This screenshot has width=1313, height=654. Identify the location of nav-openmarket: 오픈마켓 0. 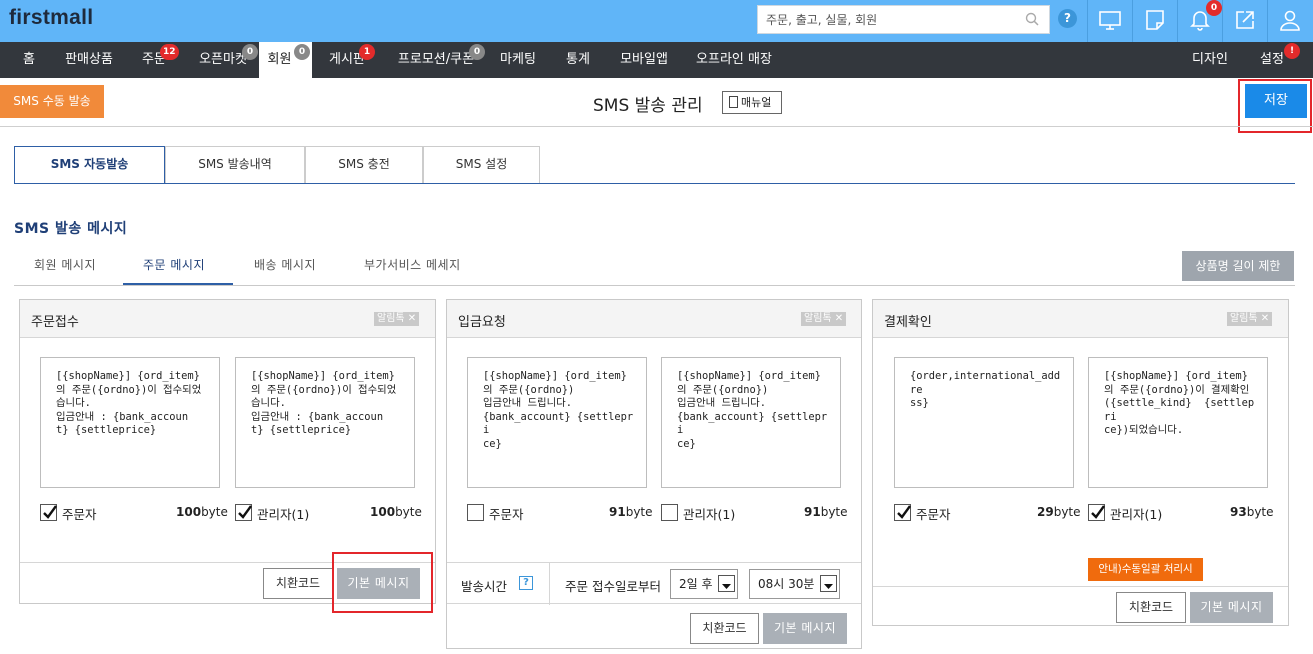
(224, 60).